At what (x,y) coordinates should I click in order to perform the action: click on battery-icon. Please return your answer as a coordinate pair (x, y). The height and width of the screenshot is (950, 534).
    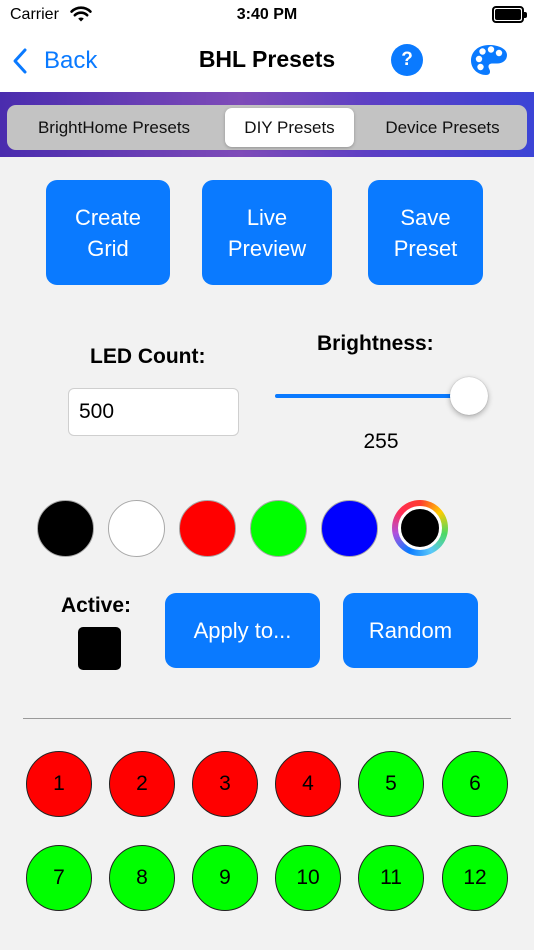
    Looking at the image, I should click on (509, 14).